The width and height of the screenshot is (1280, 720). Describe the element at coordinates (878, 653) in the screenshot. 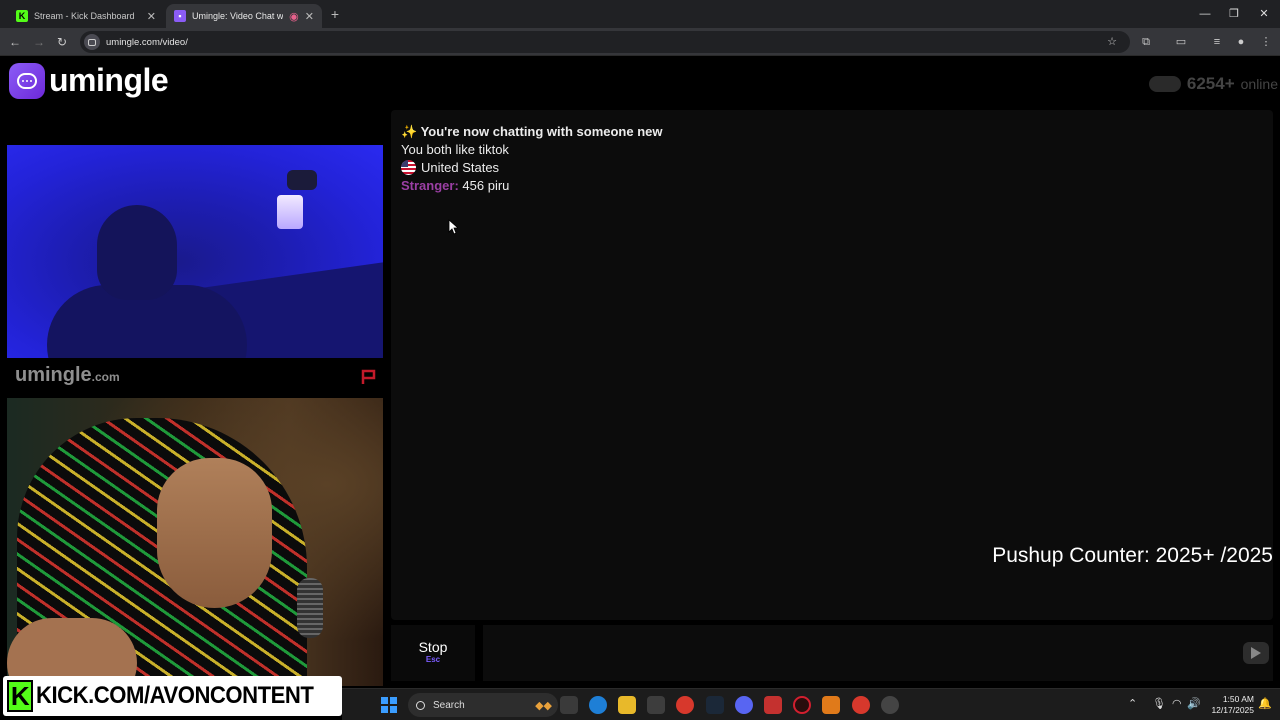

I see `message-input` at that location.